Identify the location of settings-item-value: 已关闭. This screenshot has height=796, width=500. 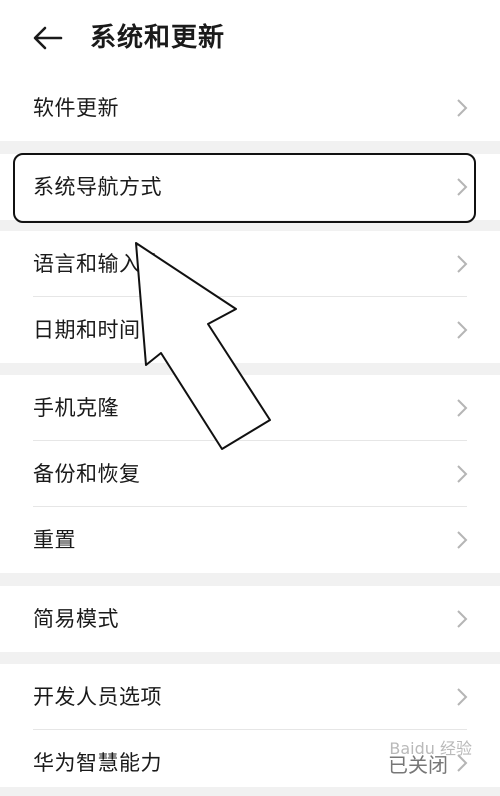
(418, 764).